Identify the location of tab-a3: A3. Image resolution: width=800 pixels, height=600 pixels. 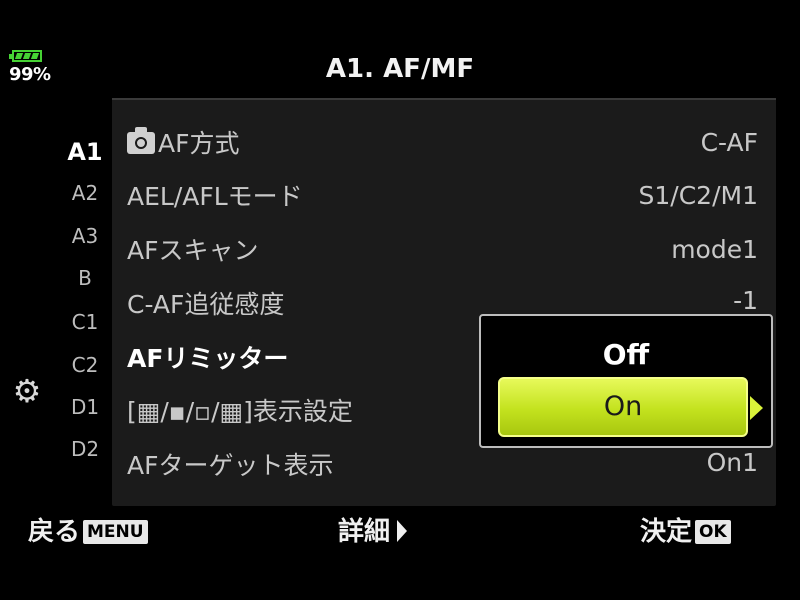
(85, 236).